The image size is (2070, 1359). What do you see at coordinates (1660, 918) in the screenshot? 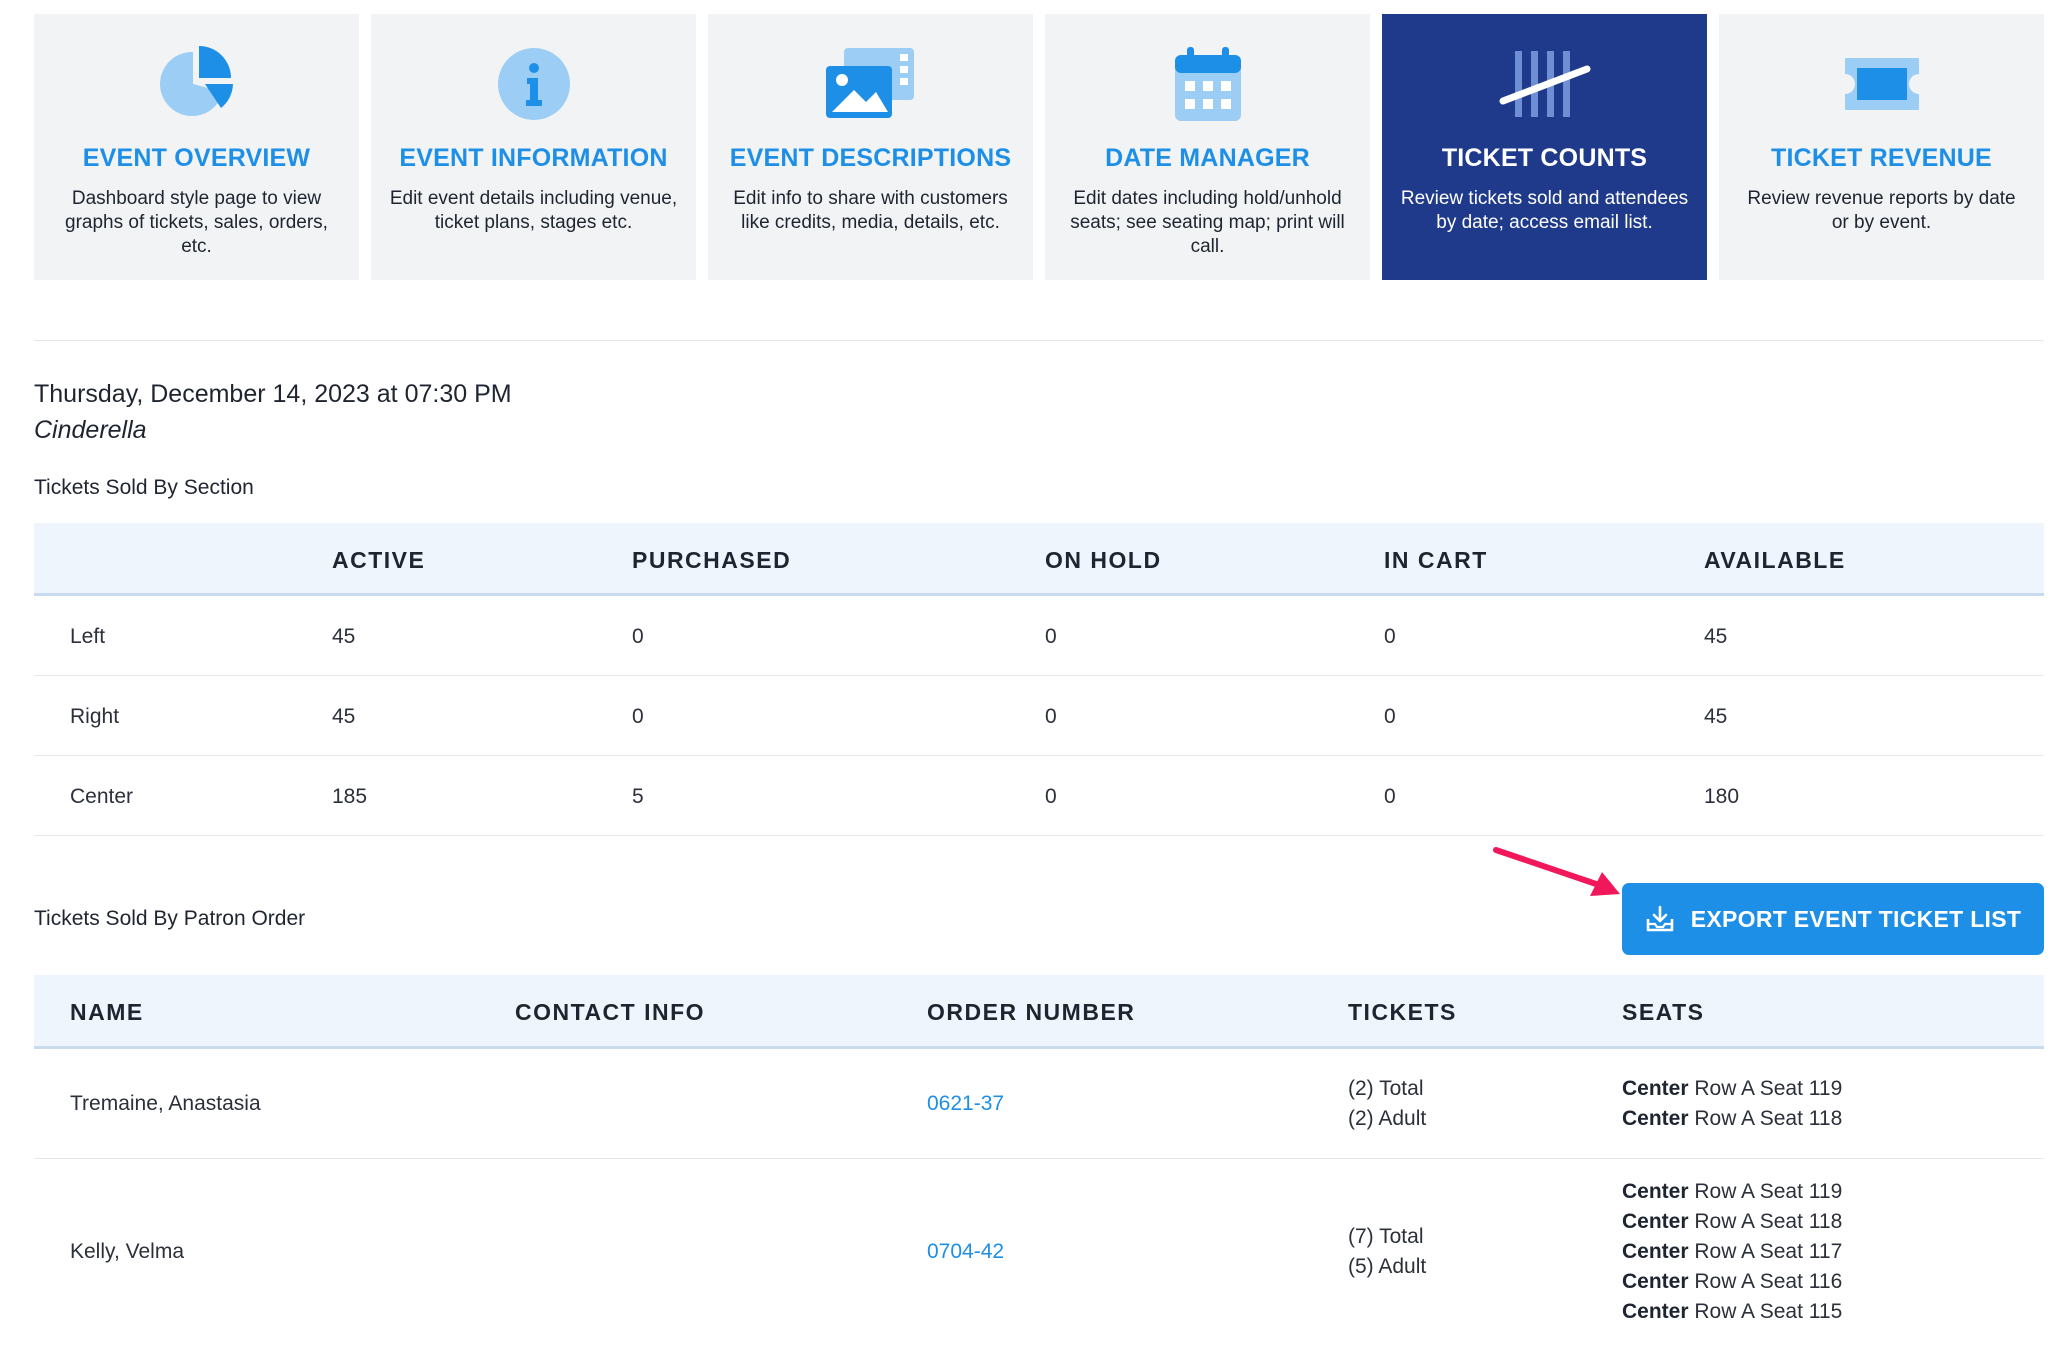
I see `download-tray-icon` at bounding box center [1660, 918].